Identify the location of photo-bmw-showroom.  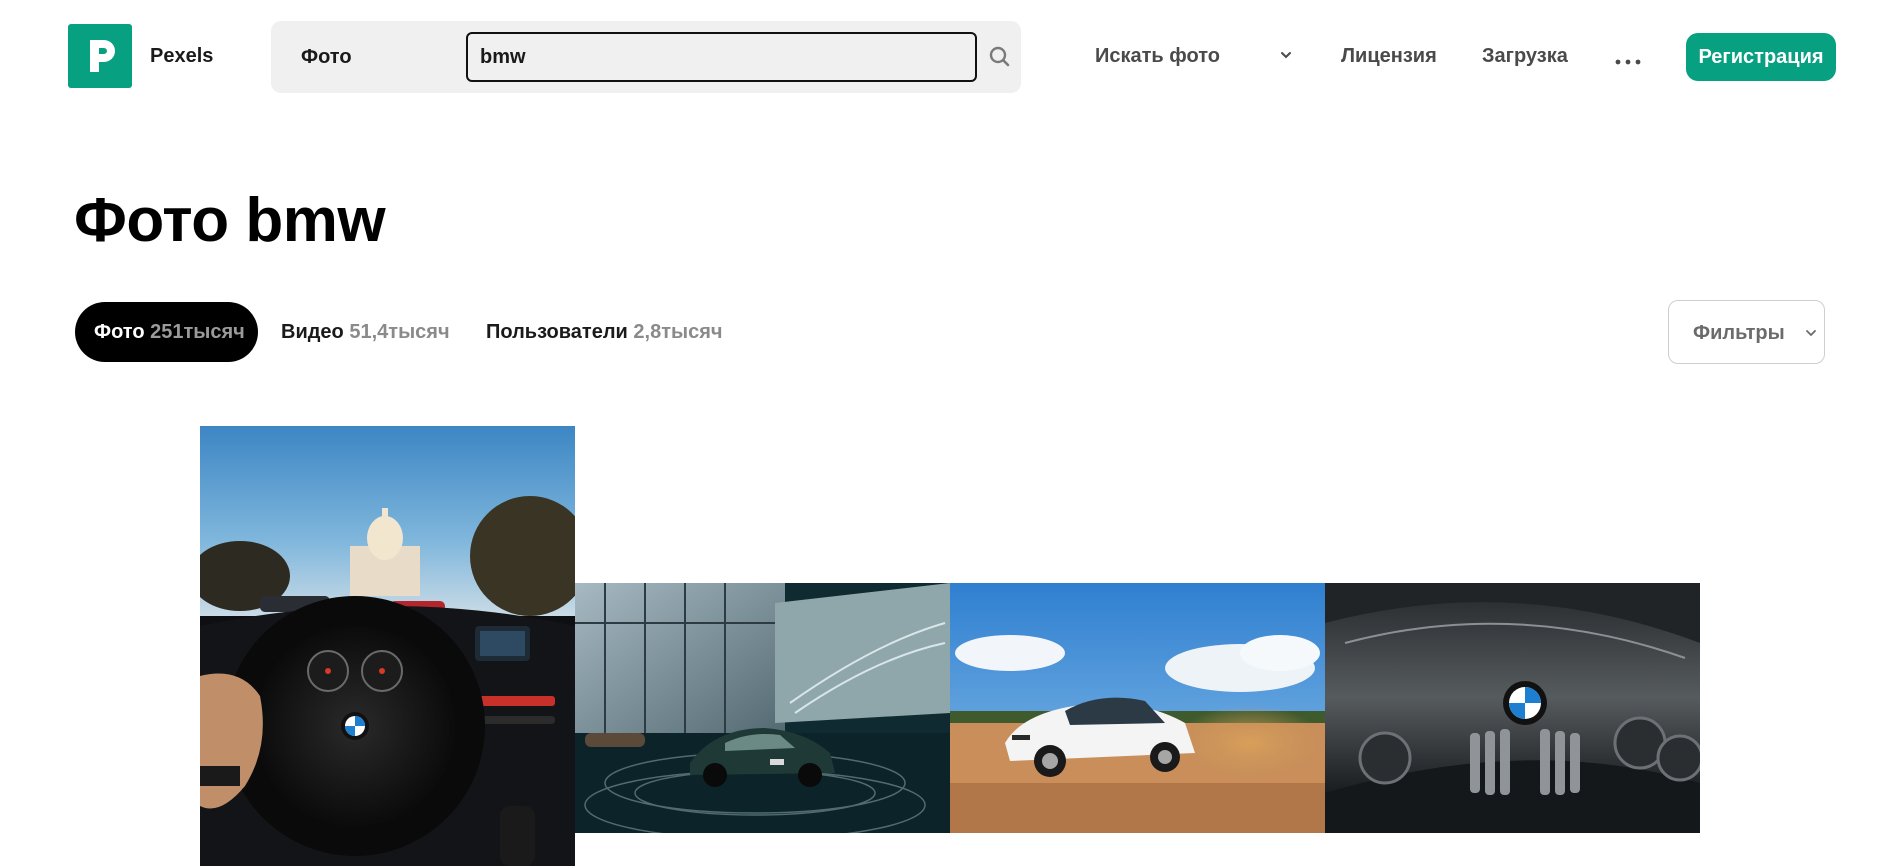
(762, 708).